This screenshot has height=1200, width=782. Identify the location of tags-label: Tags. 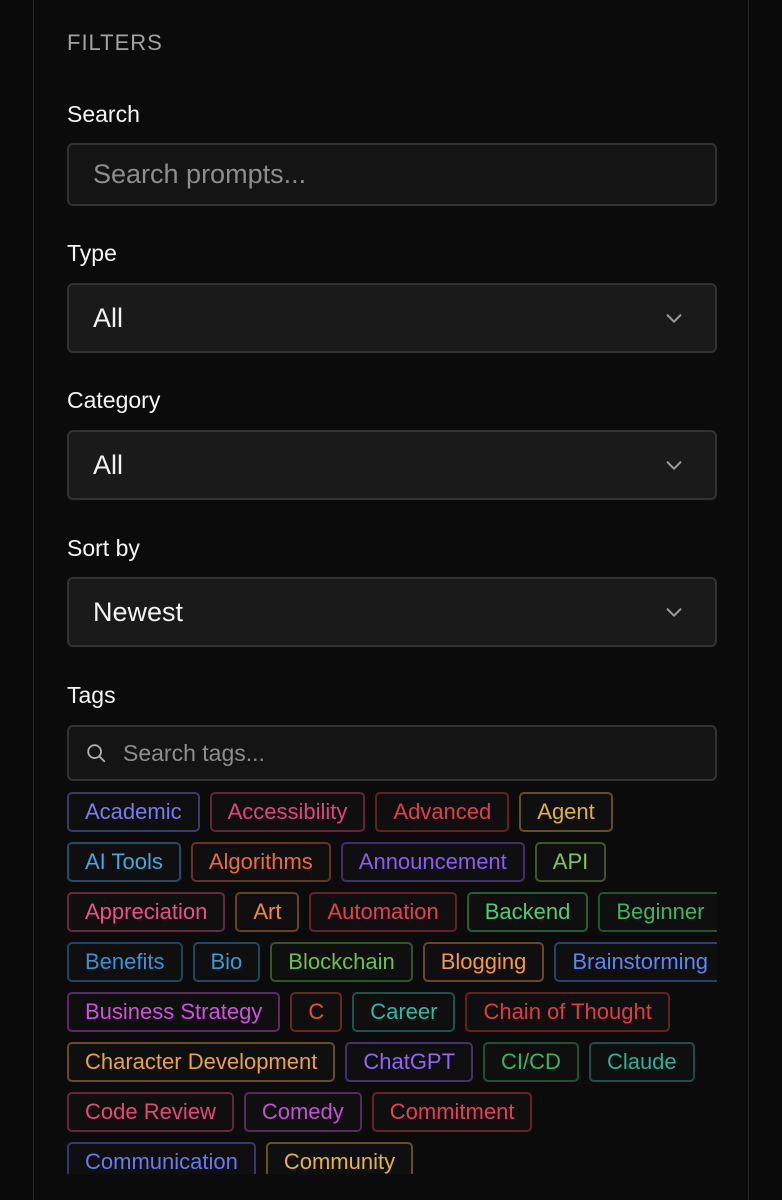
(91, 695).